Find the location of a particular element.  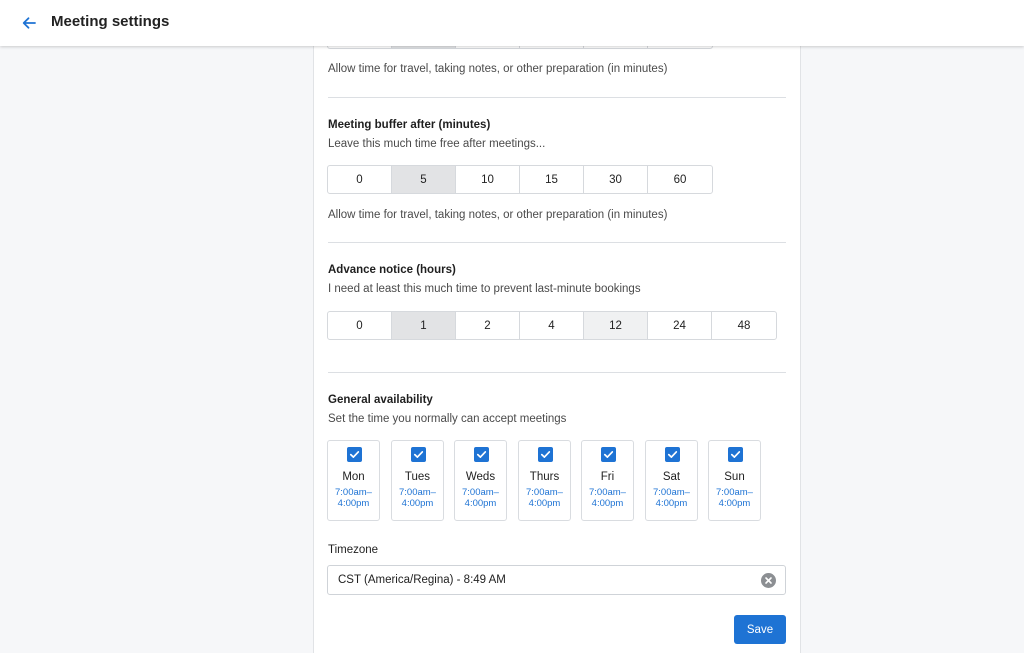

advance-notice-option: 12 is located at coordinates (616, 325).